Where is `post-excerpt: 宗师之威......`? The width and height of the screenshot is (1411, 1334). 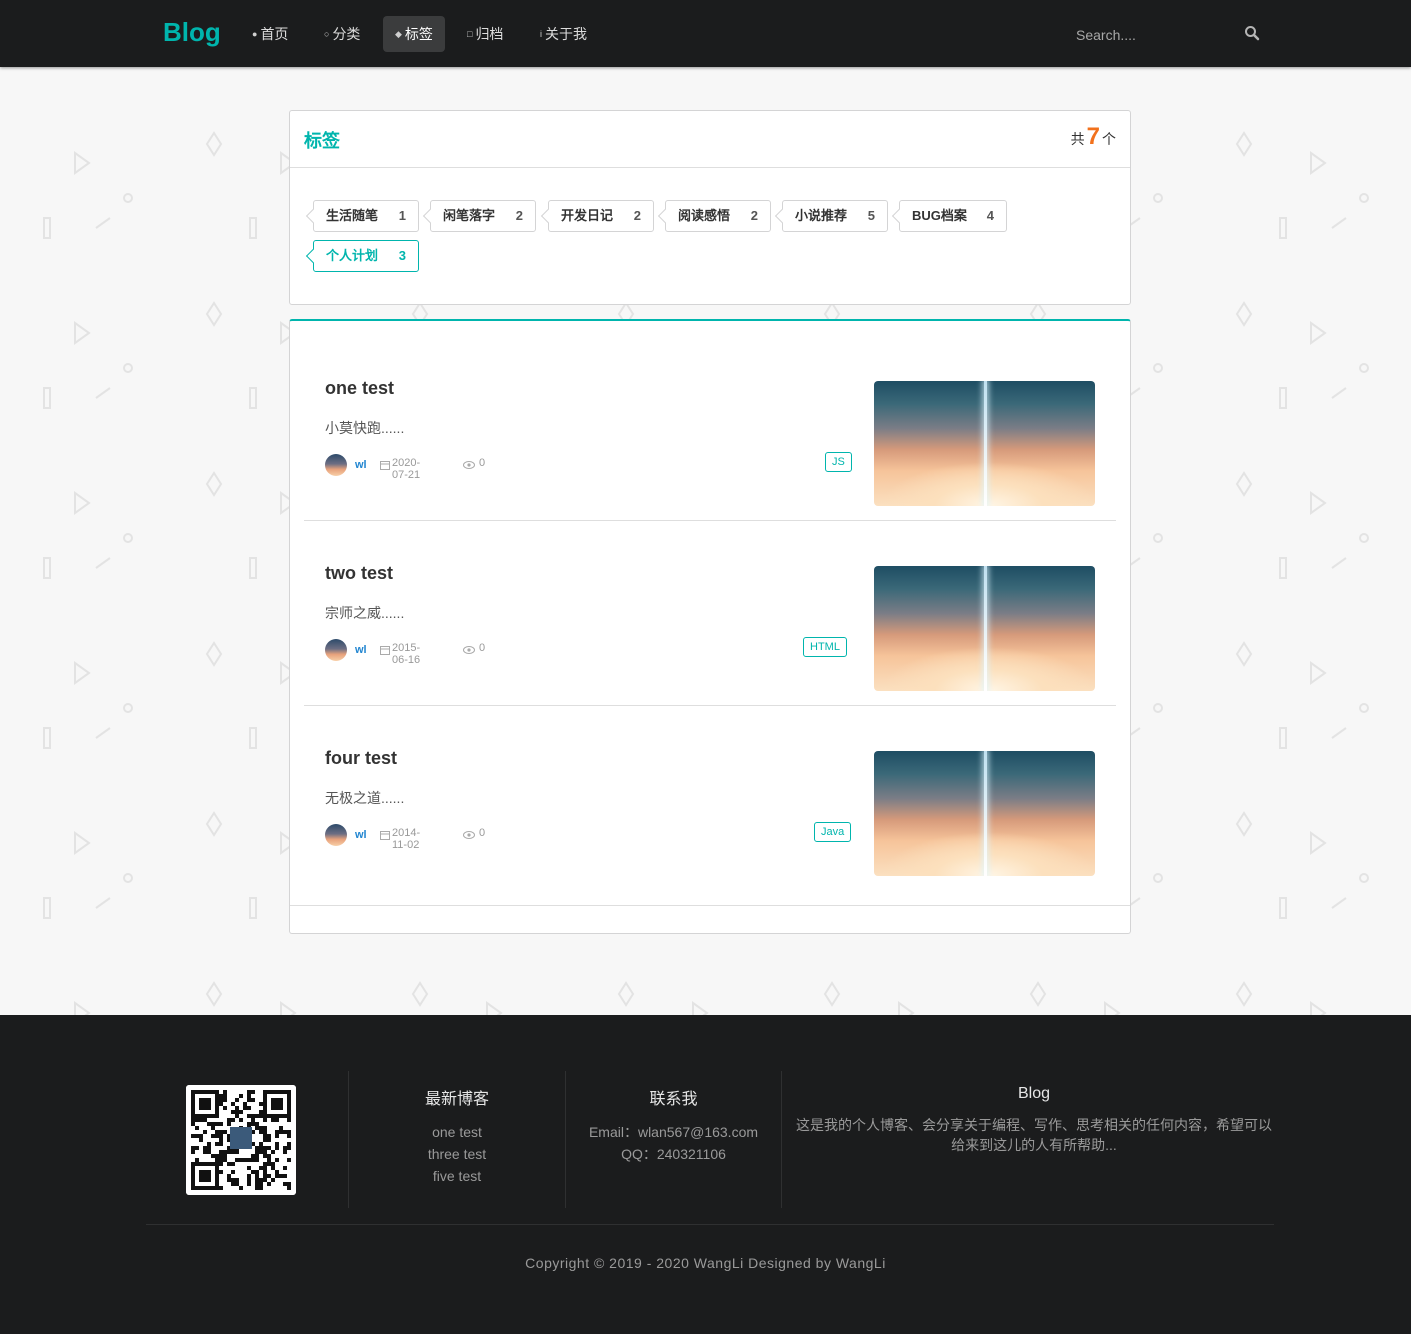
post-excerpt: 宗师之威...... is located at coordinates (365, 613).